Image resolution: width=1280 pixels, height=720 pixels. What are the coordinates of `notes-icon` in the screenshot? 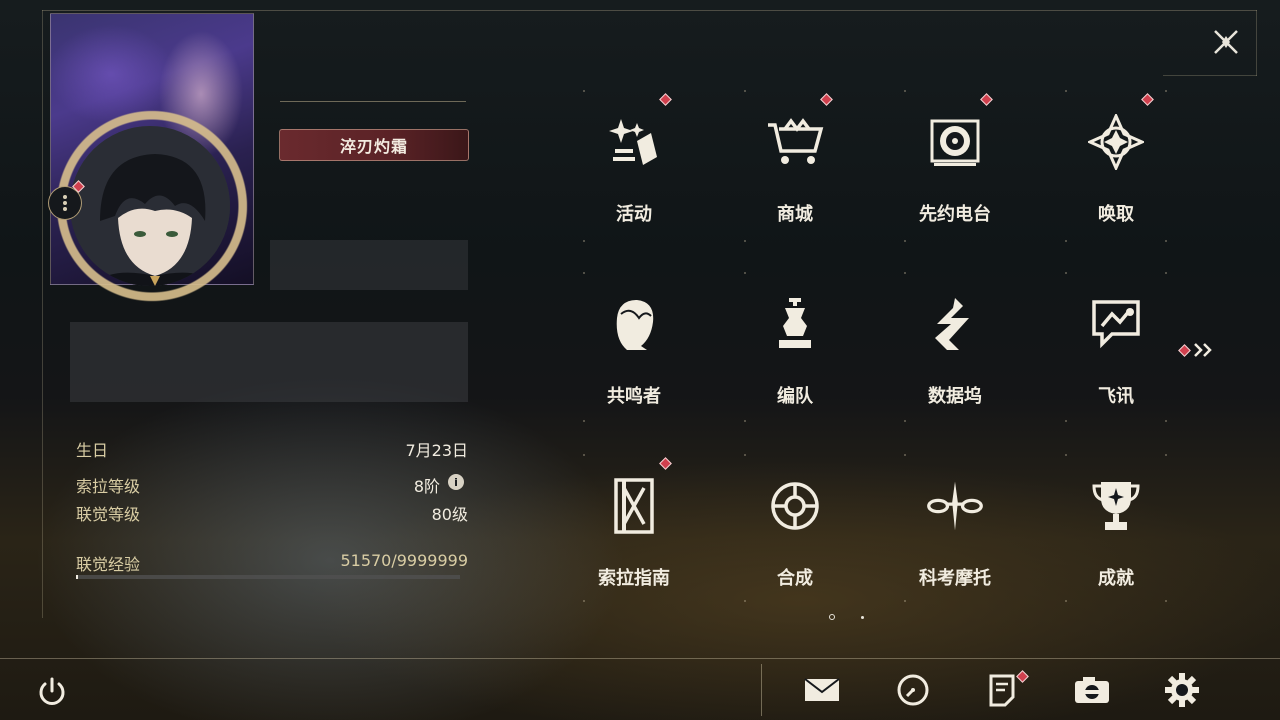 It's located at (1002, 690).